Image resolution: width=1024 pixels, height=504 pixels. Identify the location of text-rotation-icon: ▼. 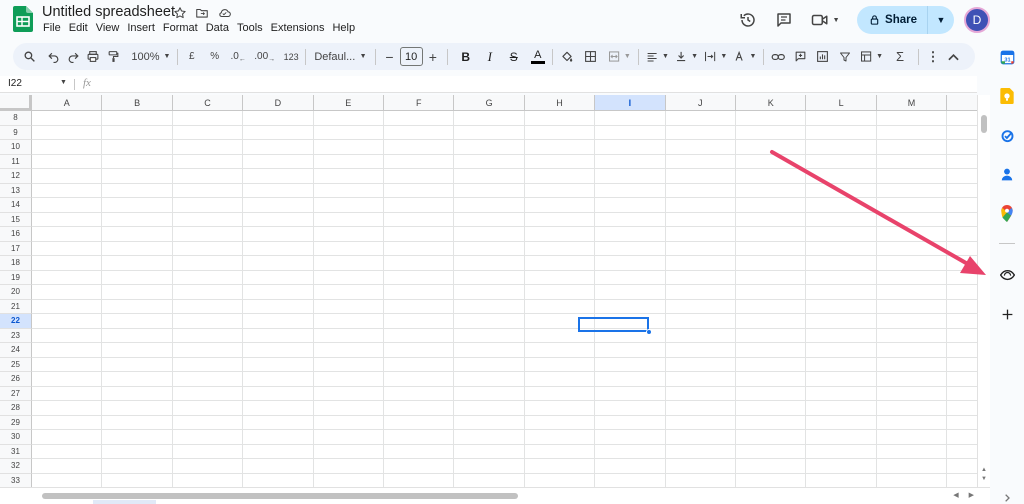
(744, 57).